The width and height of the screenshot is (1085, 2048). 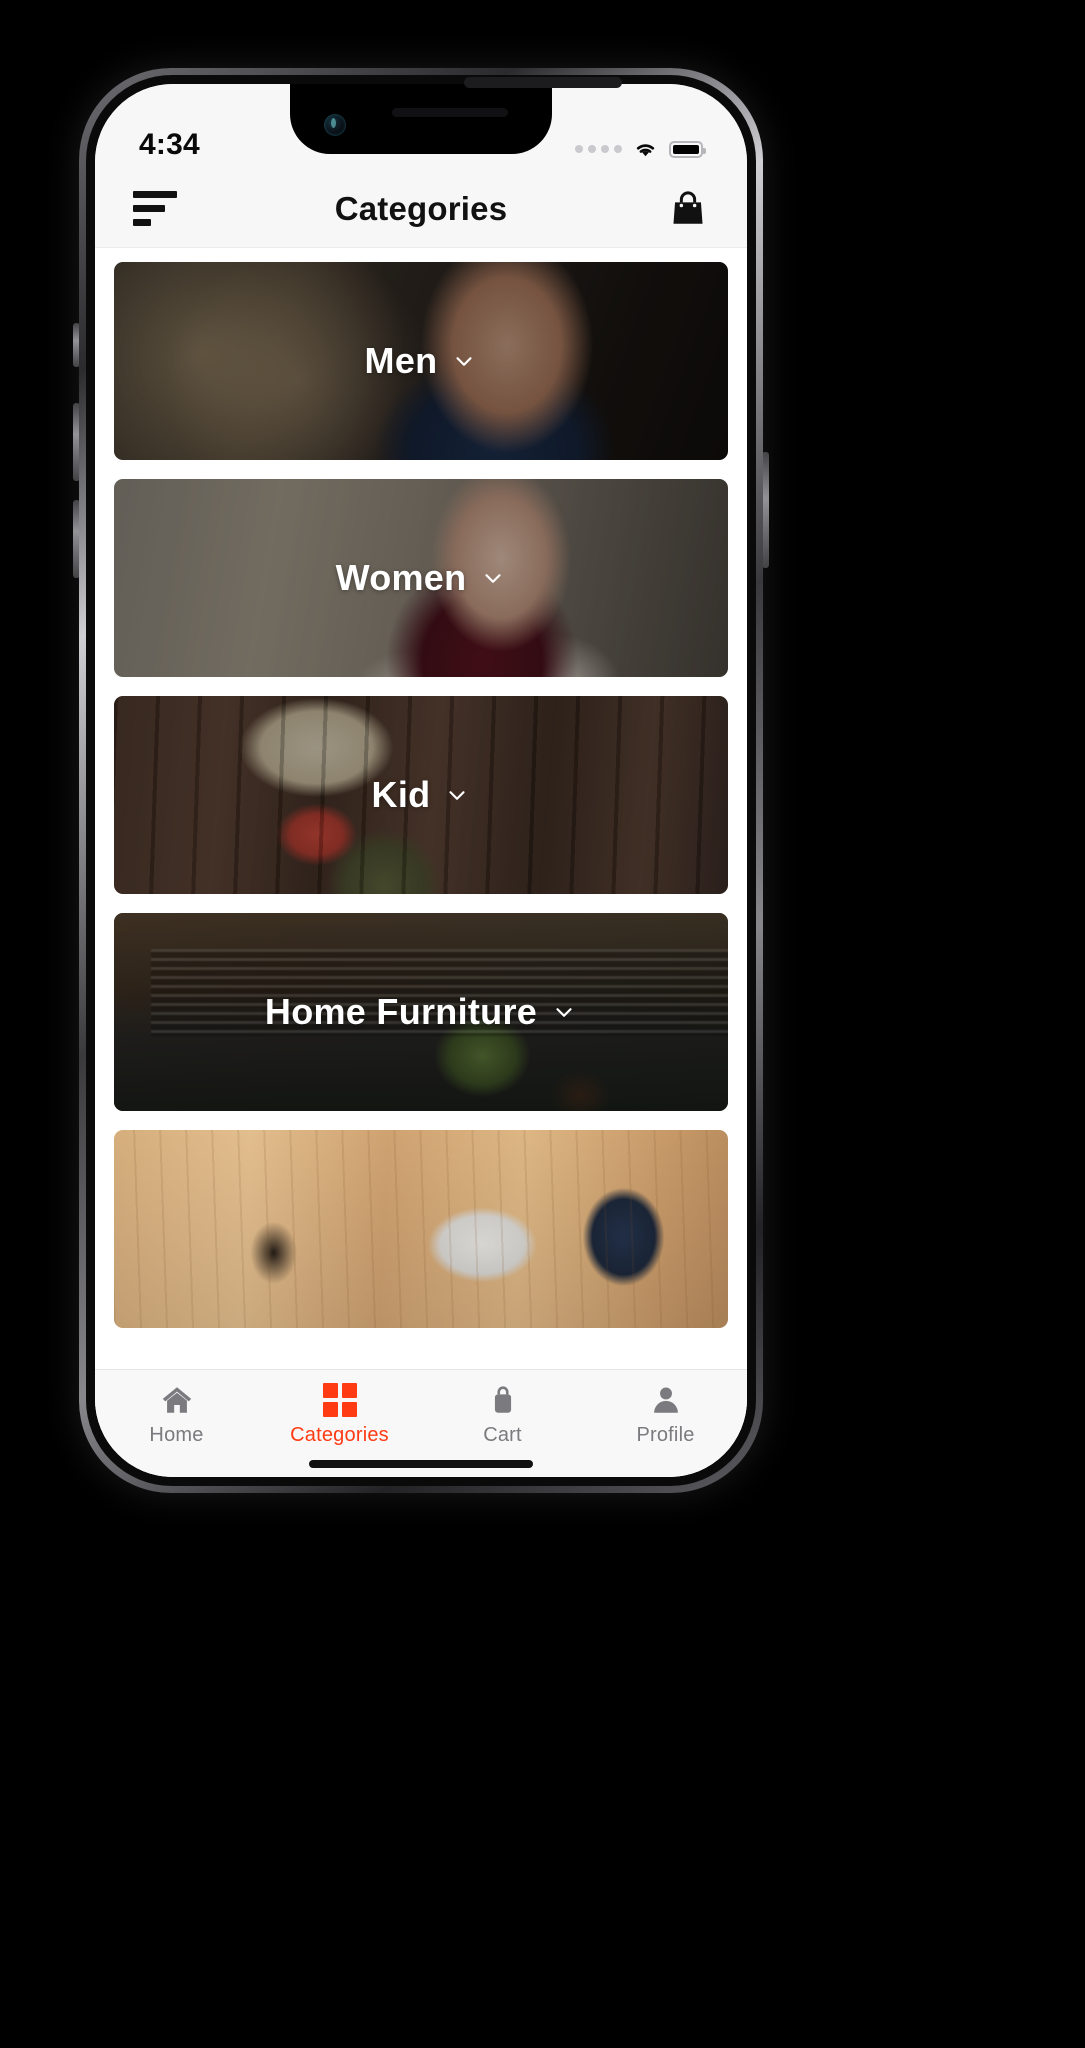 I want to click on home-indicator, so click(x=421, y=1464).